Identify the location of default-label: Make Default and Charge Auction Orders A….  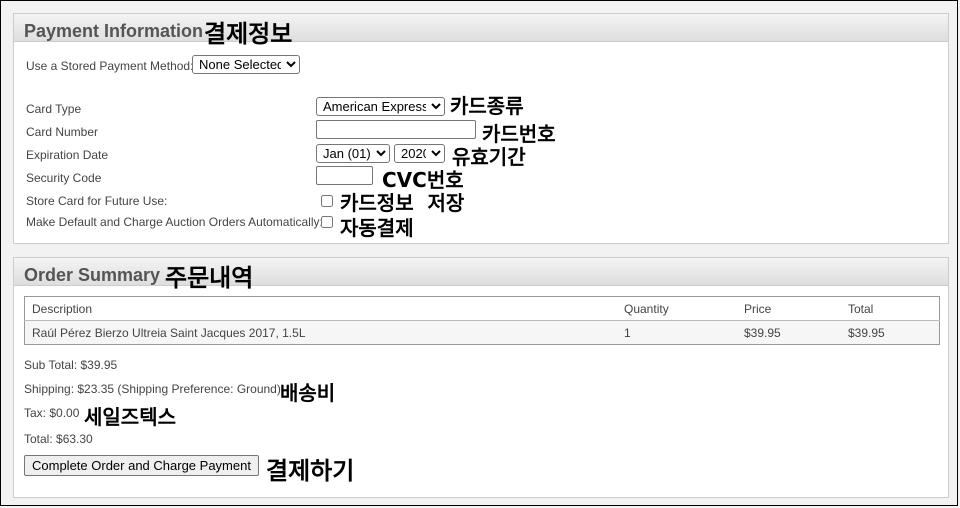
(174, 222).